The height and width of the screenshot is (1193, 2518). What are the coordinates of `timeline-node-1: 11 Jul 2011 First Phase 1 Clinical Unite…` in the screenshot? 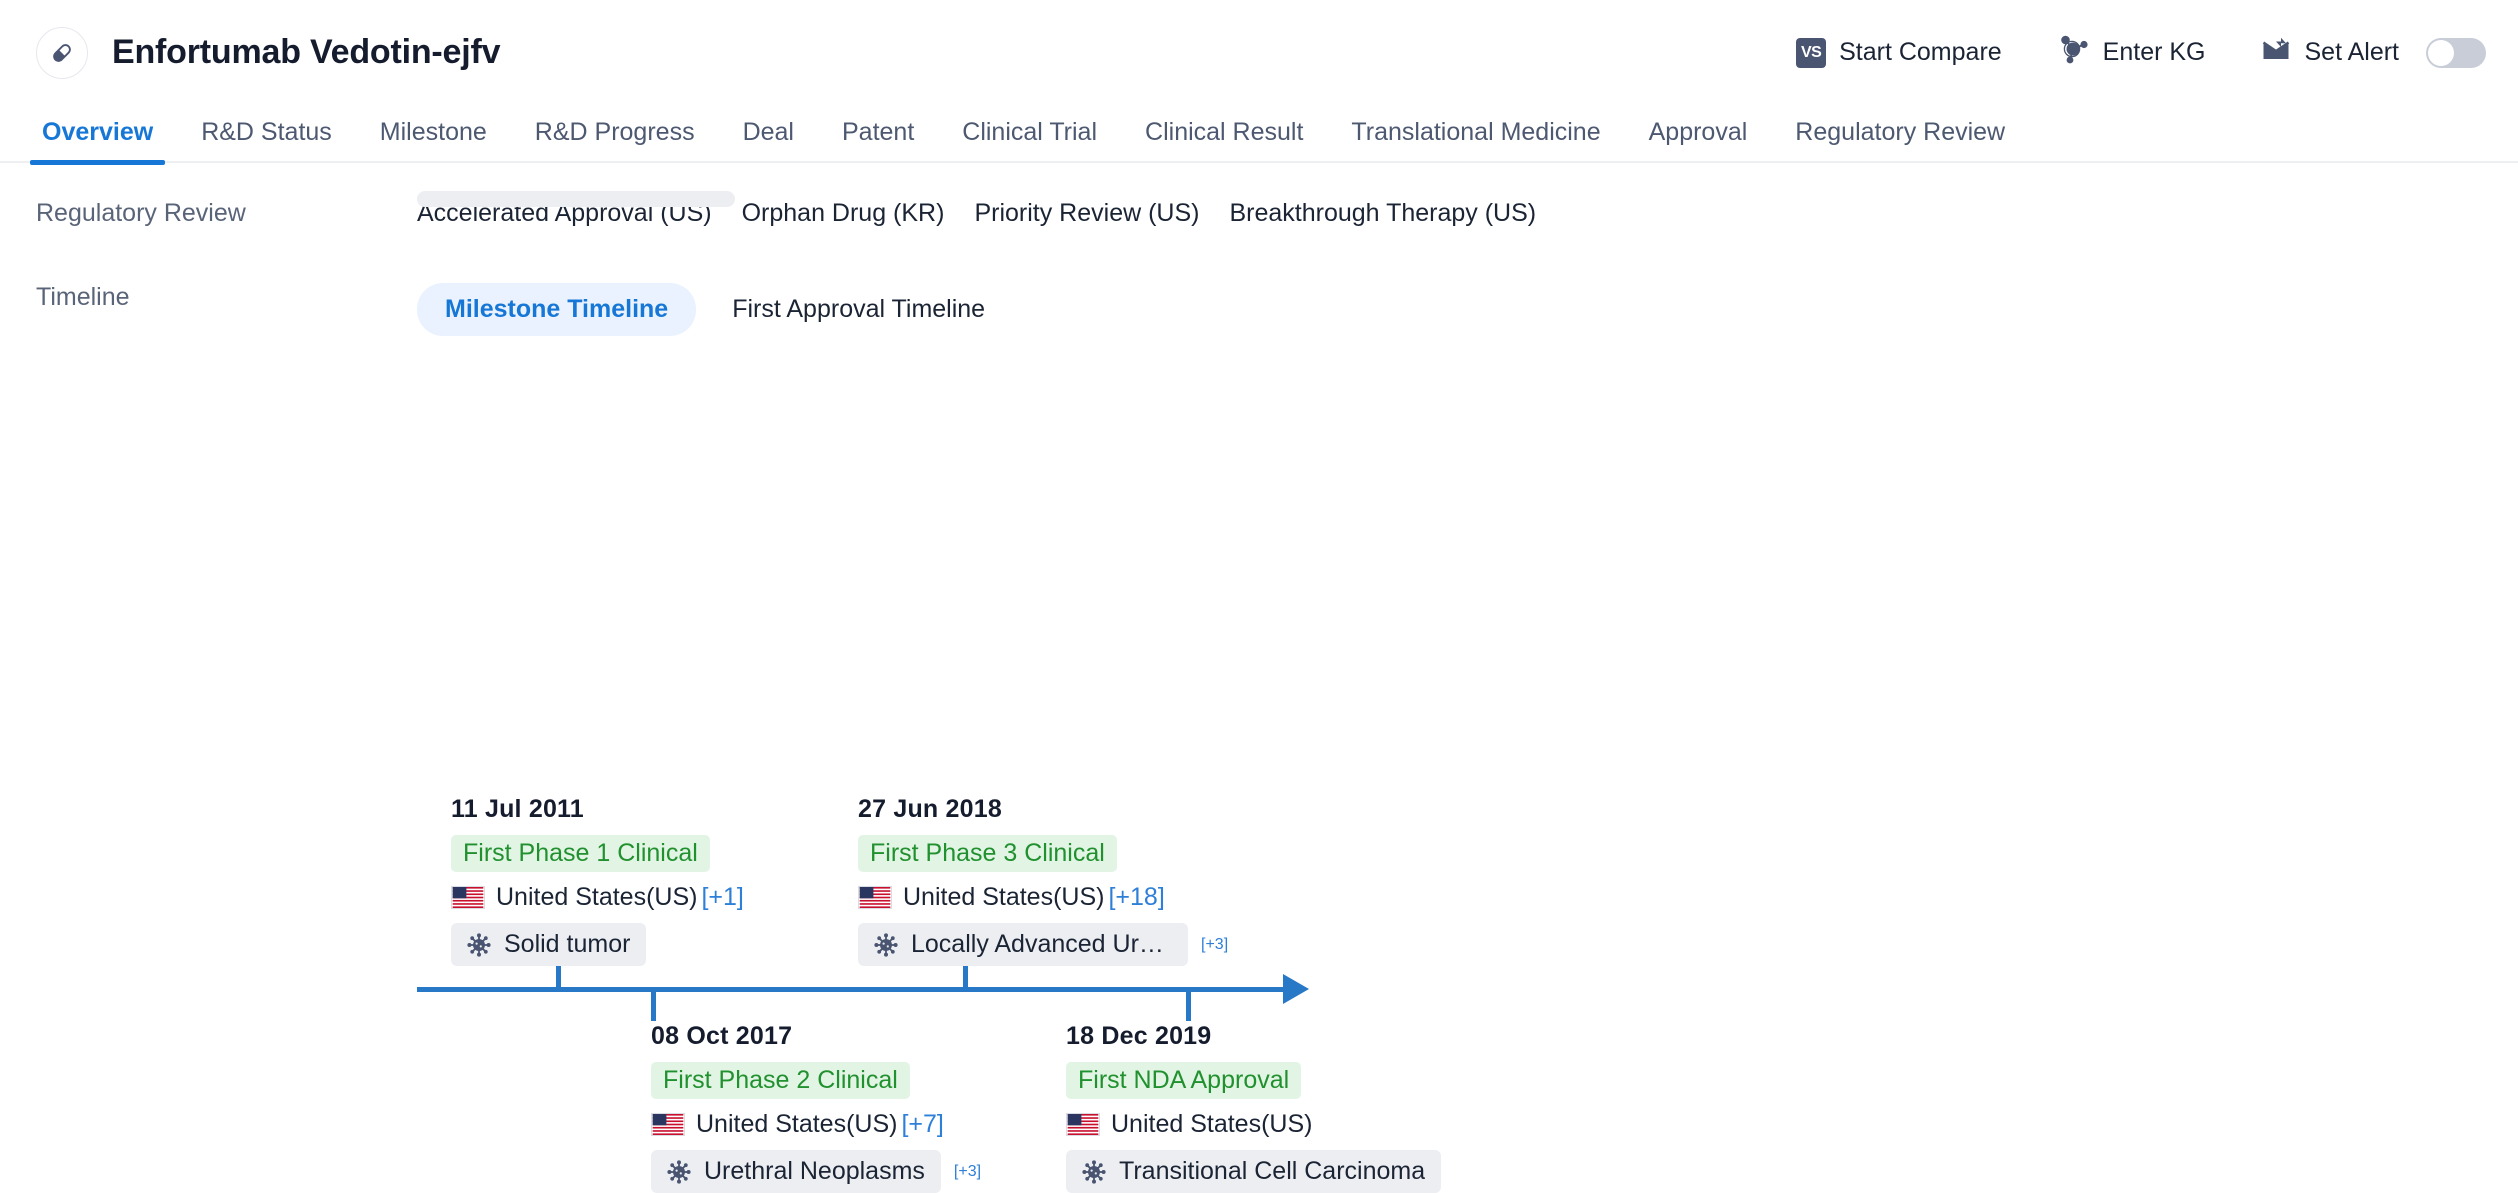 It's located at (597, 880).